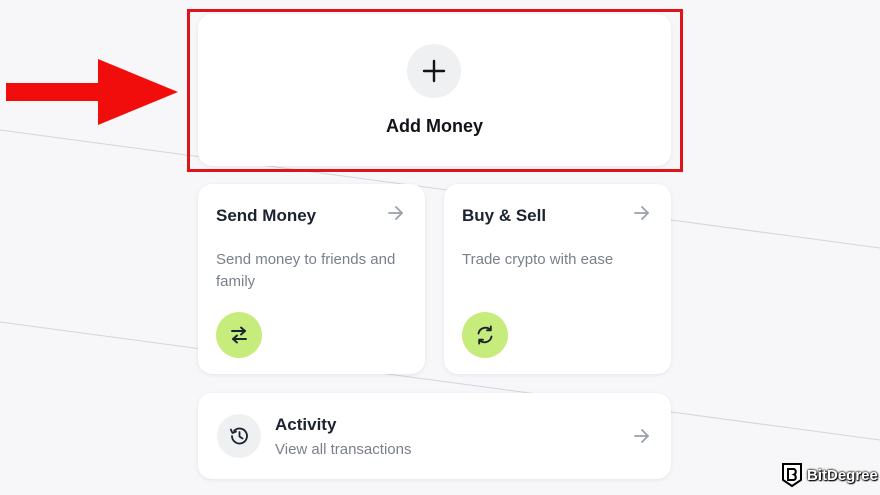 This screenshot has height=495, width=880. I want to click on activity-title: Activity, so click(306, 424).